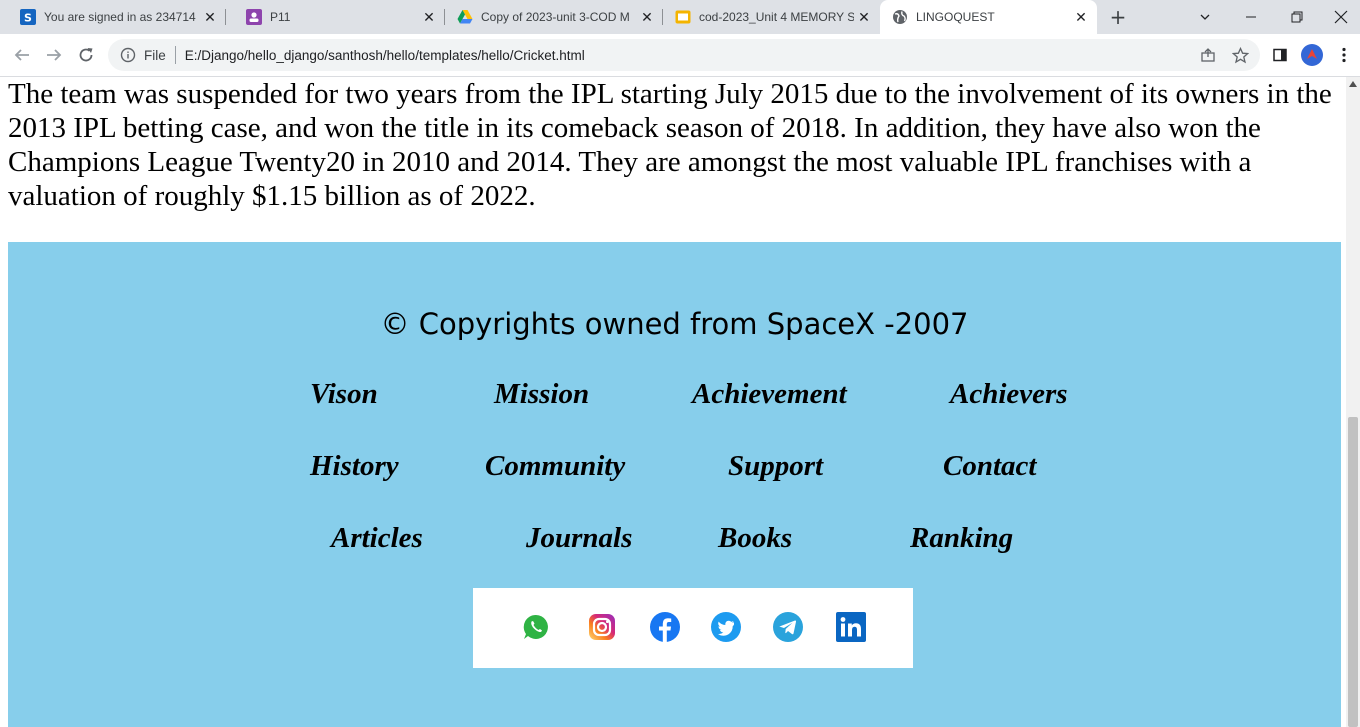  I want to click on footer-link-mission: Mission, so click(541, 394).